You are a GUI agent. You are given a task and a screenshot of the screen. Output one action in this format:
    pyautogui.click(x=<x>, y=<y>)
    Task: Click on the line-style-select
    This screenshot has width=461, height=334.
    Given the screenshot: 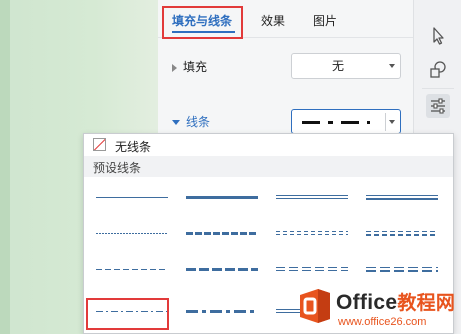 What is the action you would take?
    pyautogui.click(x=346, y=121)
    